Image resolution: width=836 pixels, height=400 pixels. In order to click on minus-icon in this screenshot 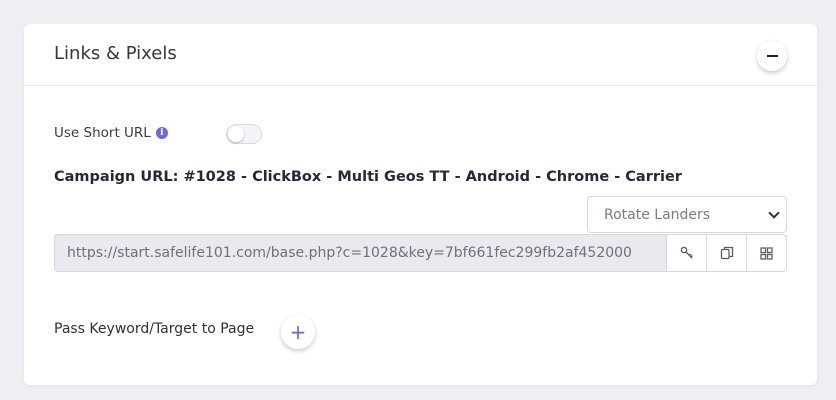, I will do `click(772, 56)`.